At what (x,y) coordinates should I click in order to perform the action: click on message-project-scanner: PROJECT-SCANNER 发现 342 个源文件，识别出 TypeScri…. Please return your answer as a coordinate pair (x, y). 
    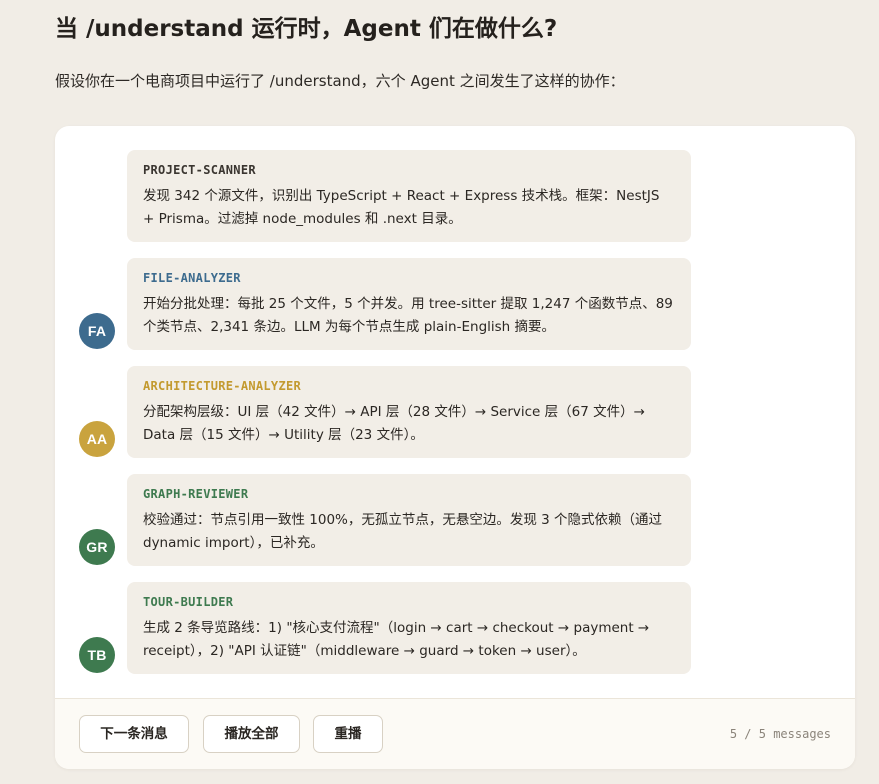
    Looking at the image, I should click on (455, 196).